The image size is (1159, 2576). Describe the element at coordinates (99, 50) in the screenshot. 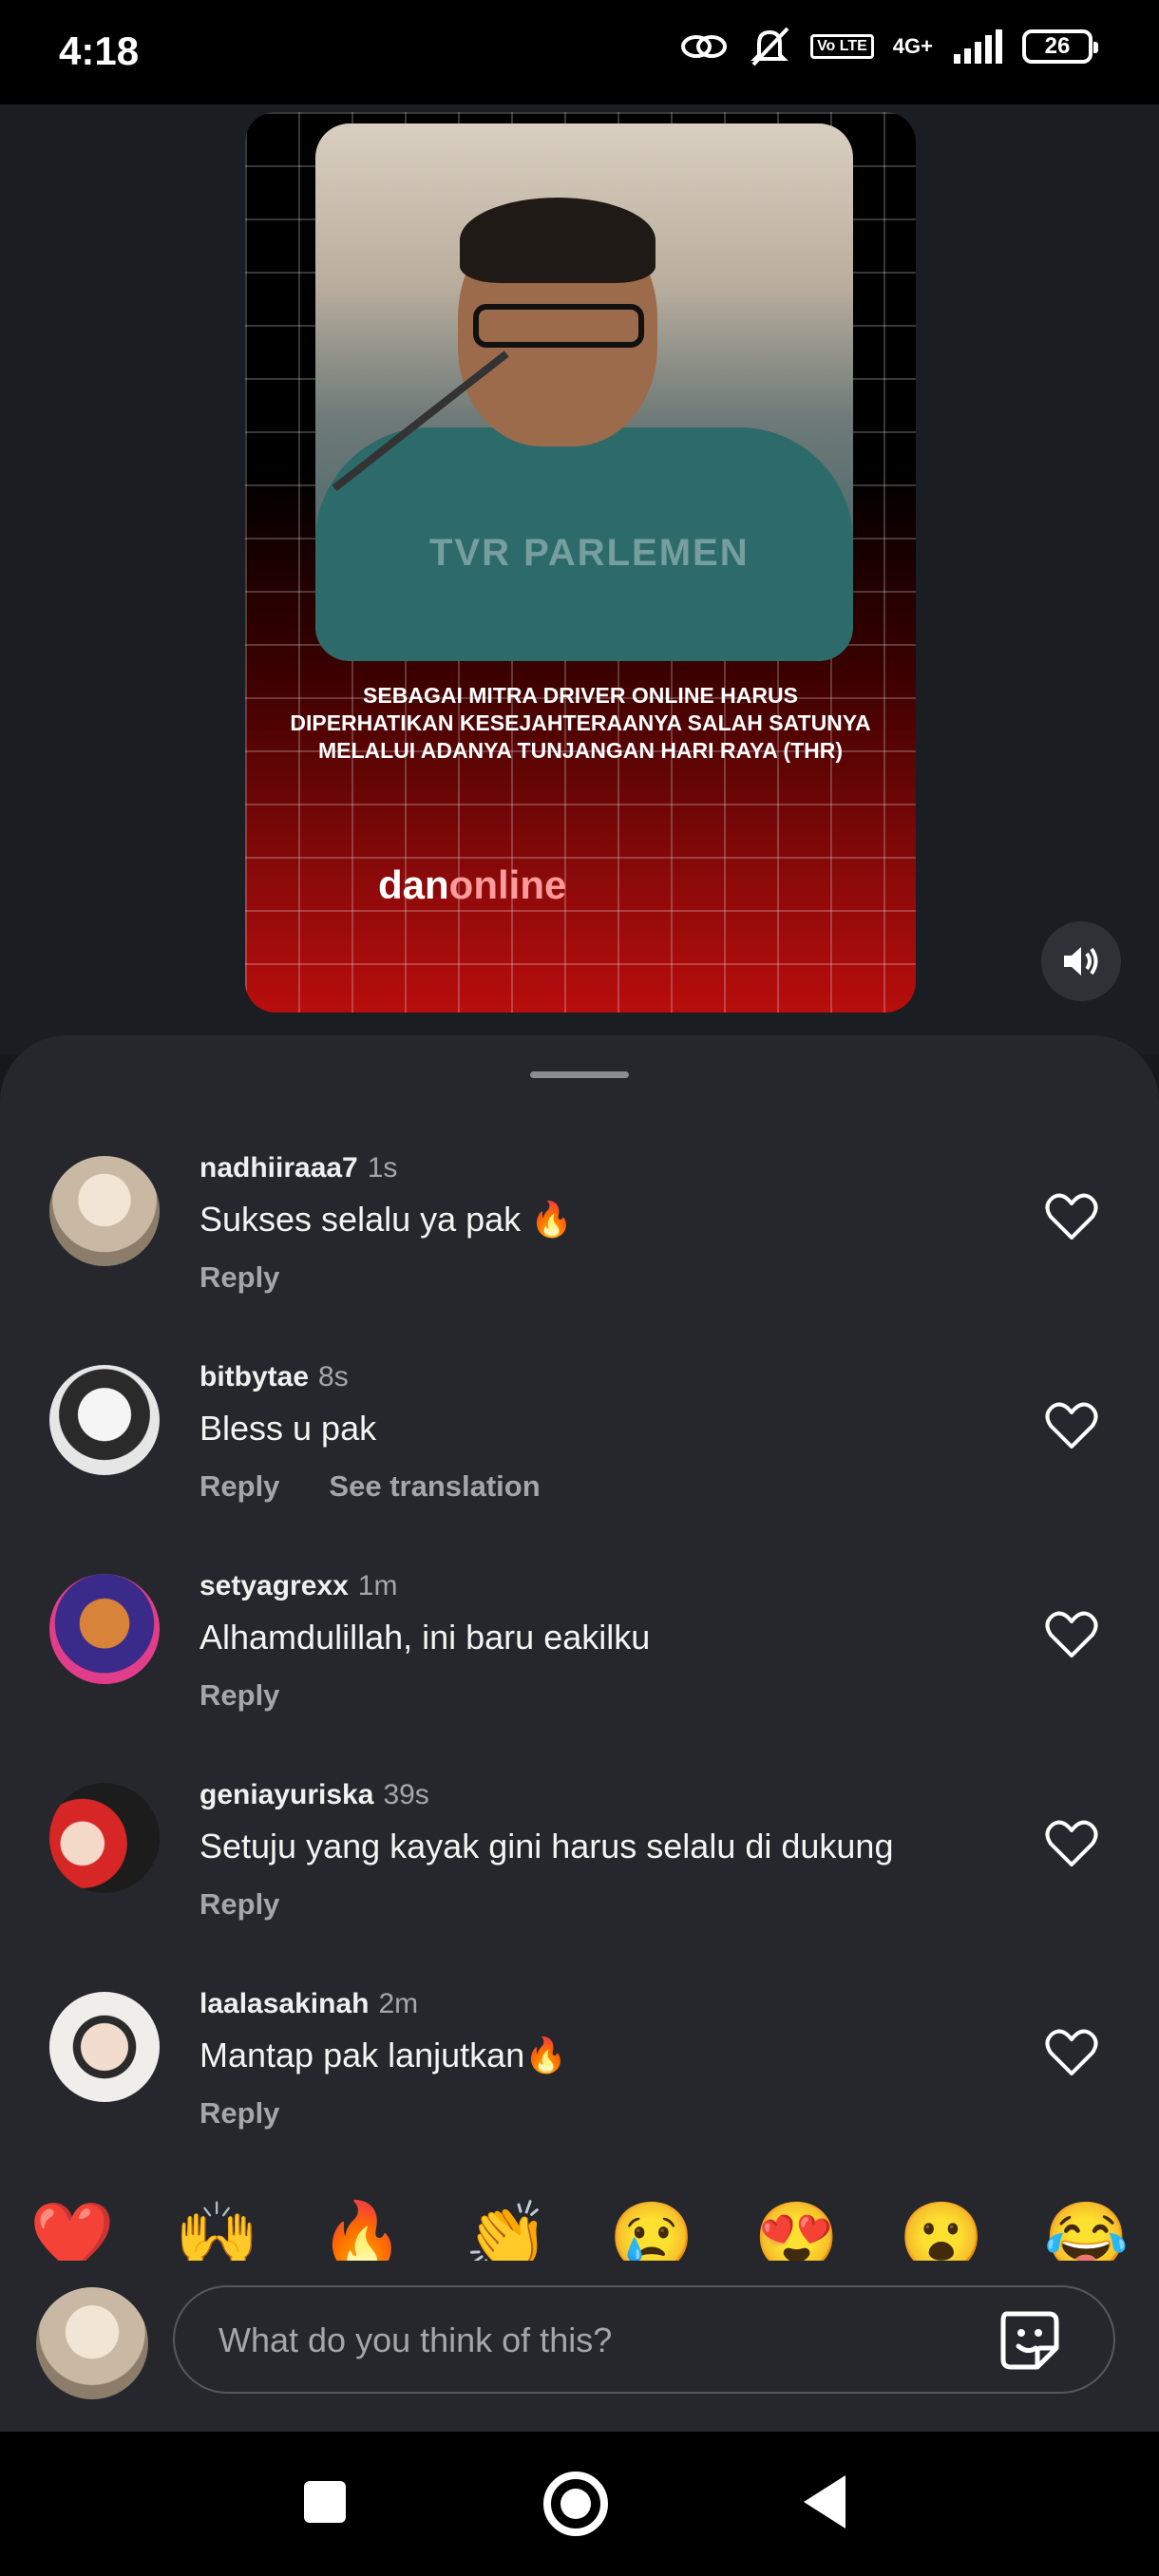

I see `status-time: 4:18` at that location.